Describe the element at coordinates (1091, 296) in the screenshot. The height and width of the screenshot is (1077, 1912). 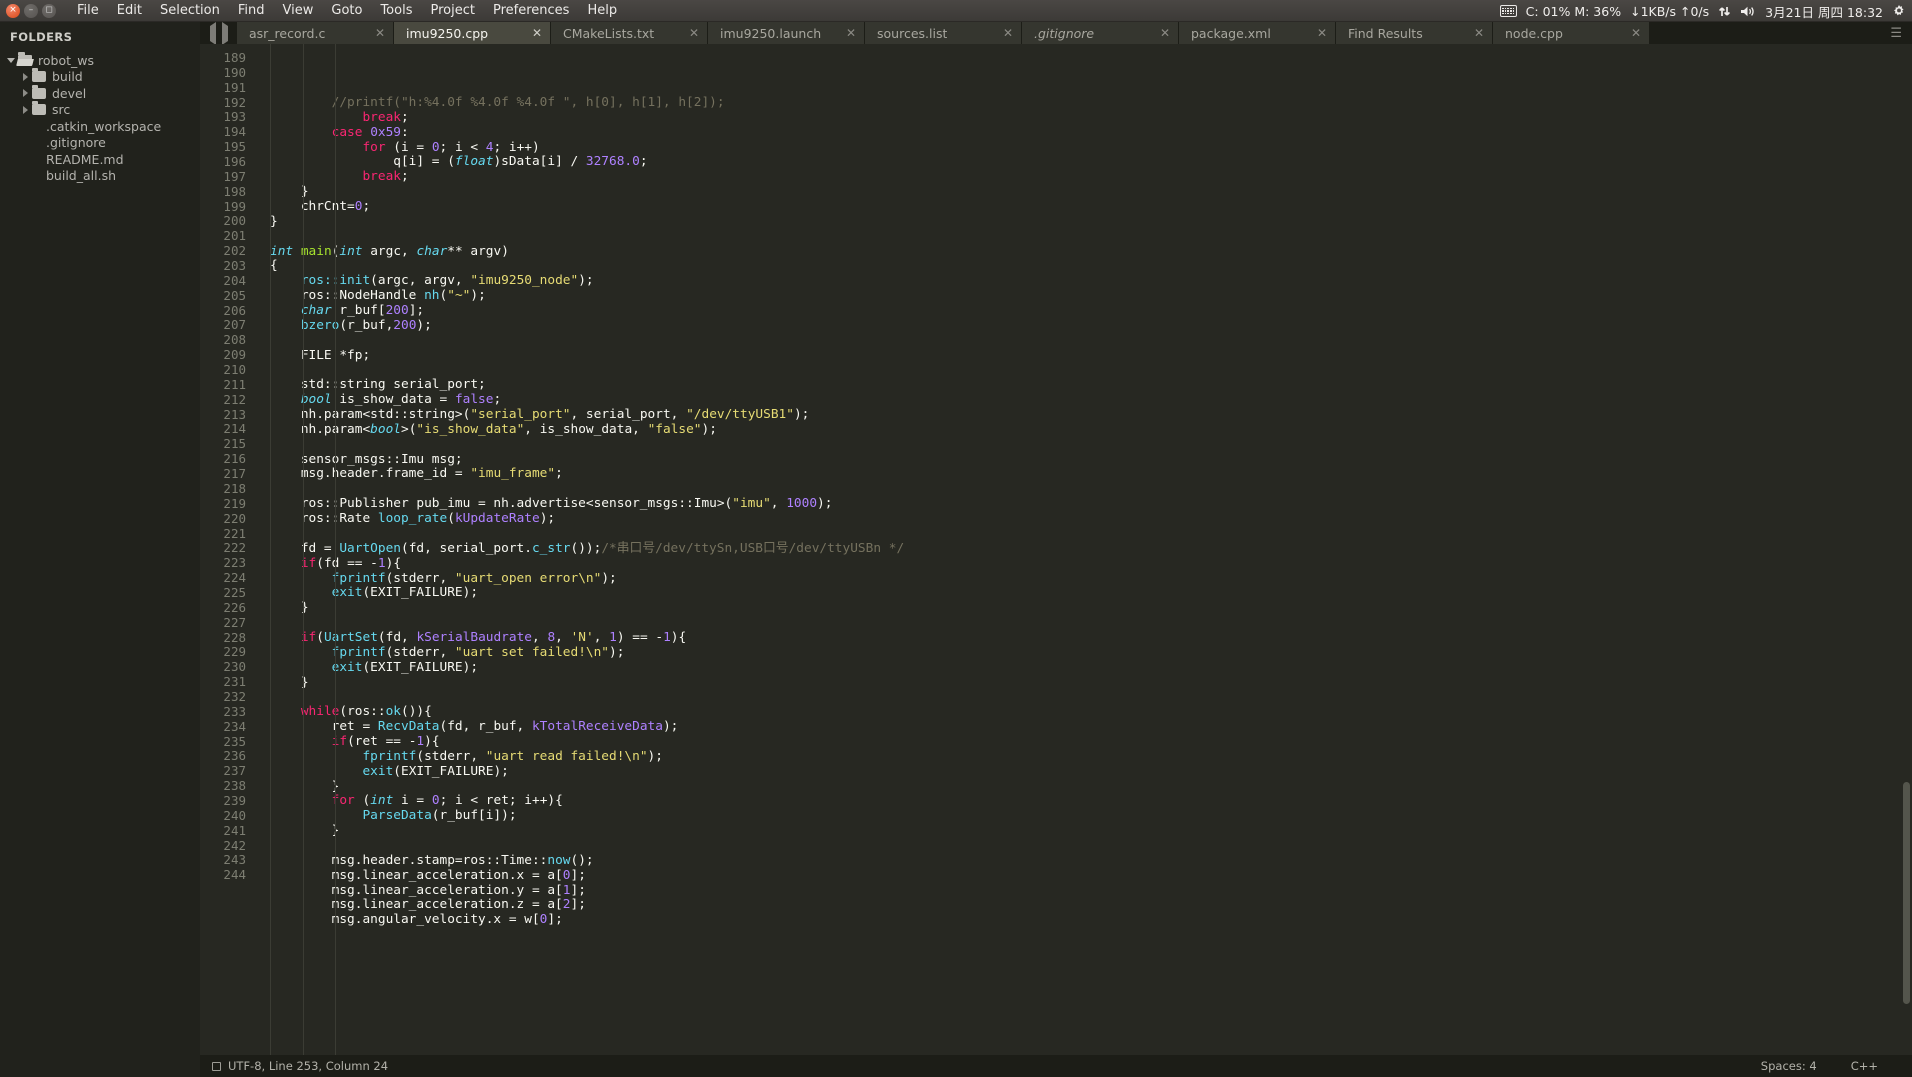
I see `code-line: ros::NodeHandle nh("~");` at that location.